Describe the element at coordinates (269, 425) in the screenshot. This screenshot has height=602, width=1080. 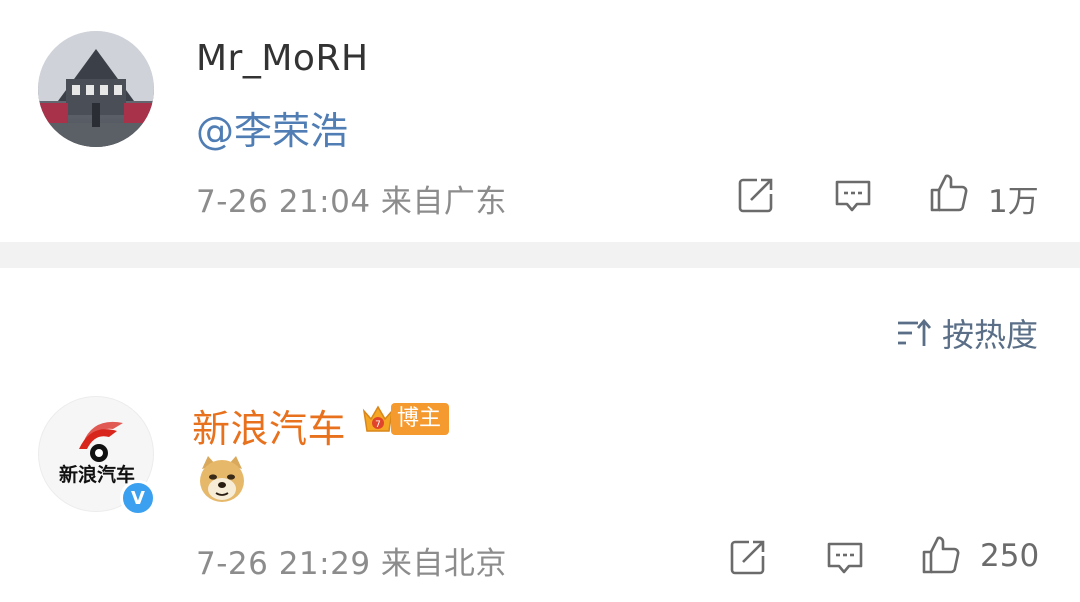
I see `commenter-username: 新浪汽车` at that location.